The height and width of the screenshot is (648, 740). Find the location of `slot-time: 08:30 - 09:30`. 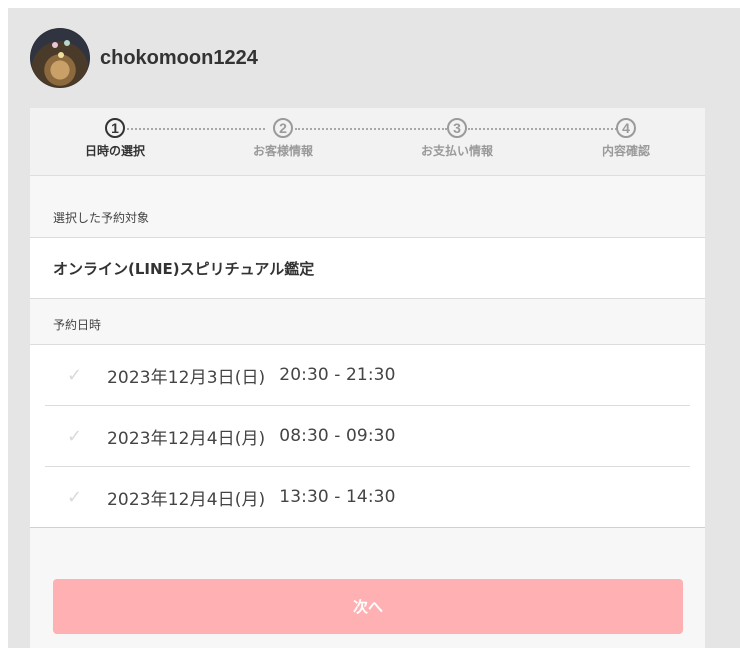

slot-time: 08:30 - 09:30 is located at coordinates (337, 436).